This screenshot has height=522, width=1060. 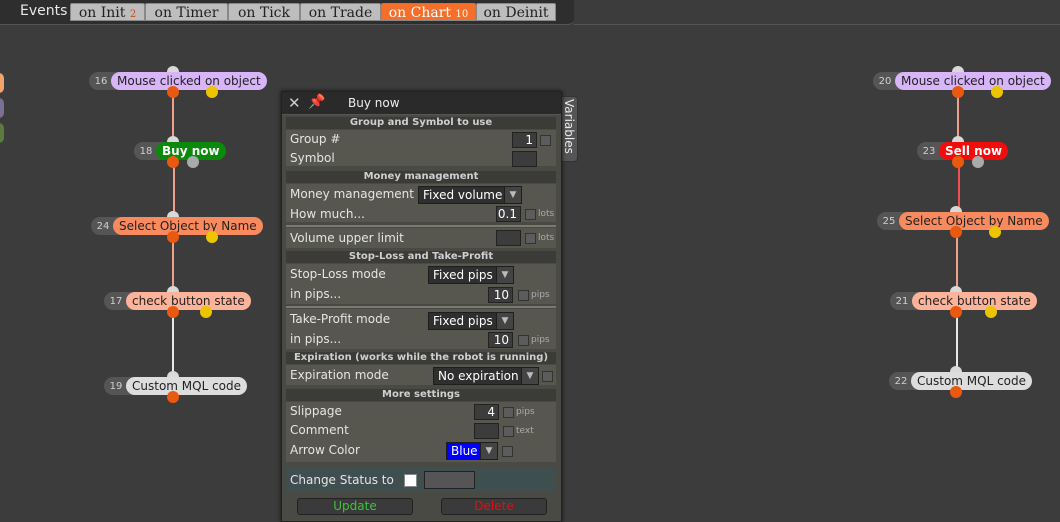 I want to click on take-profit-mode-label: Take-Profit mode, so click(x=340, y=319).